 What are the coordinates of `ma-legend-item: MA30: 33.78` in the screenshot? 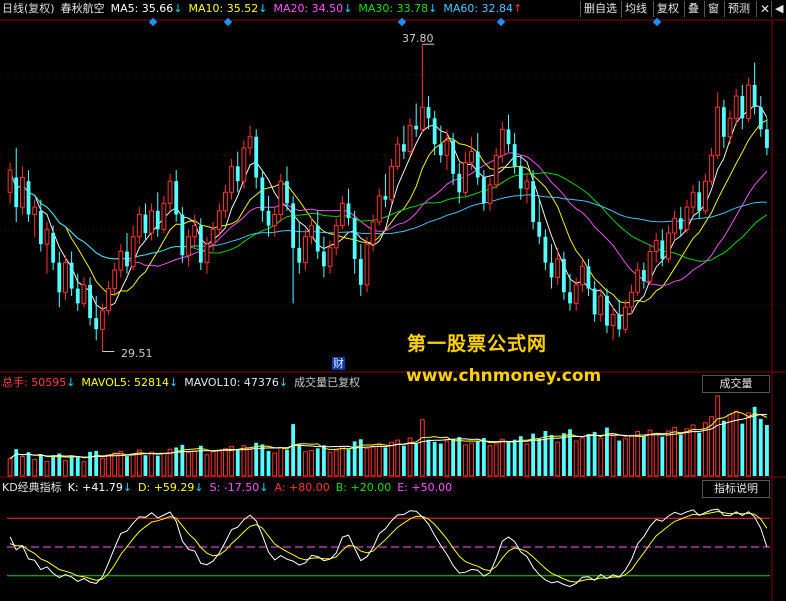 It's located at (393, 8).